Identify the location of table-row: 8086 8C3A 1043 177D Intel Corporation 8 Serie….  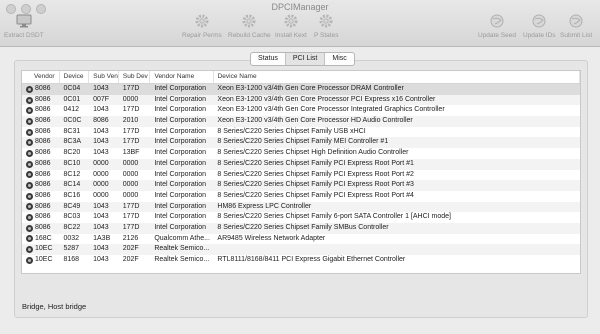
(301, 143).